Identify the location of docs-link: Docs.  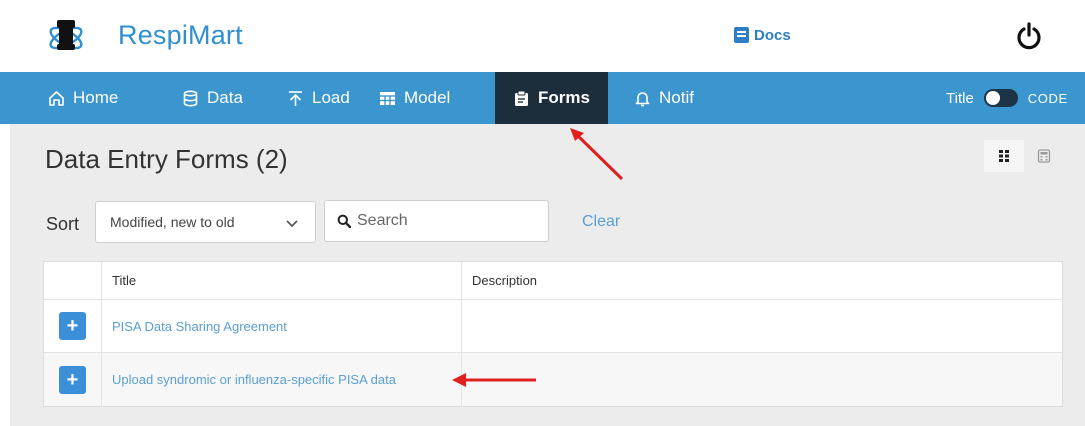
(762, 35).